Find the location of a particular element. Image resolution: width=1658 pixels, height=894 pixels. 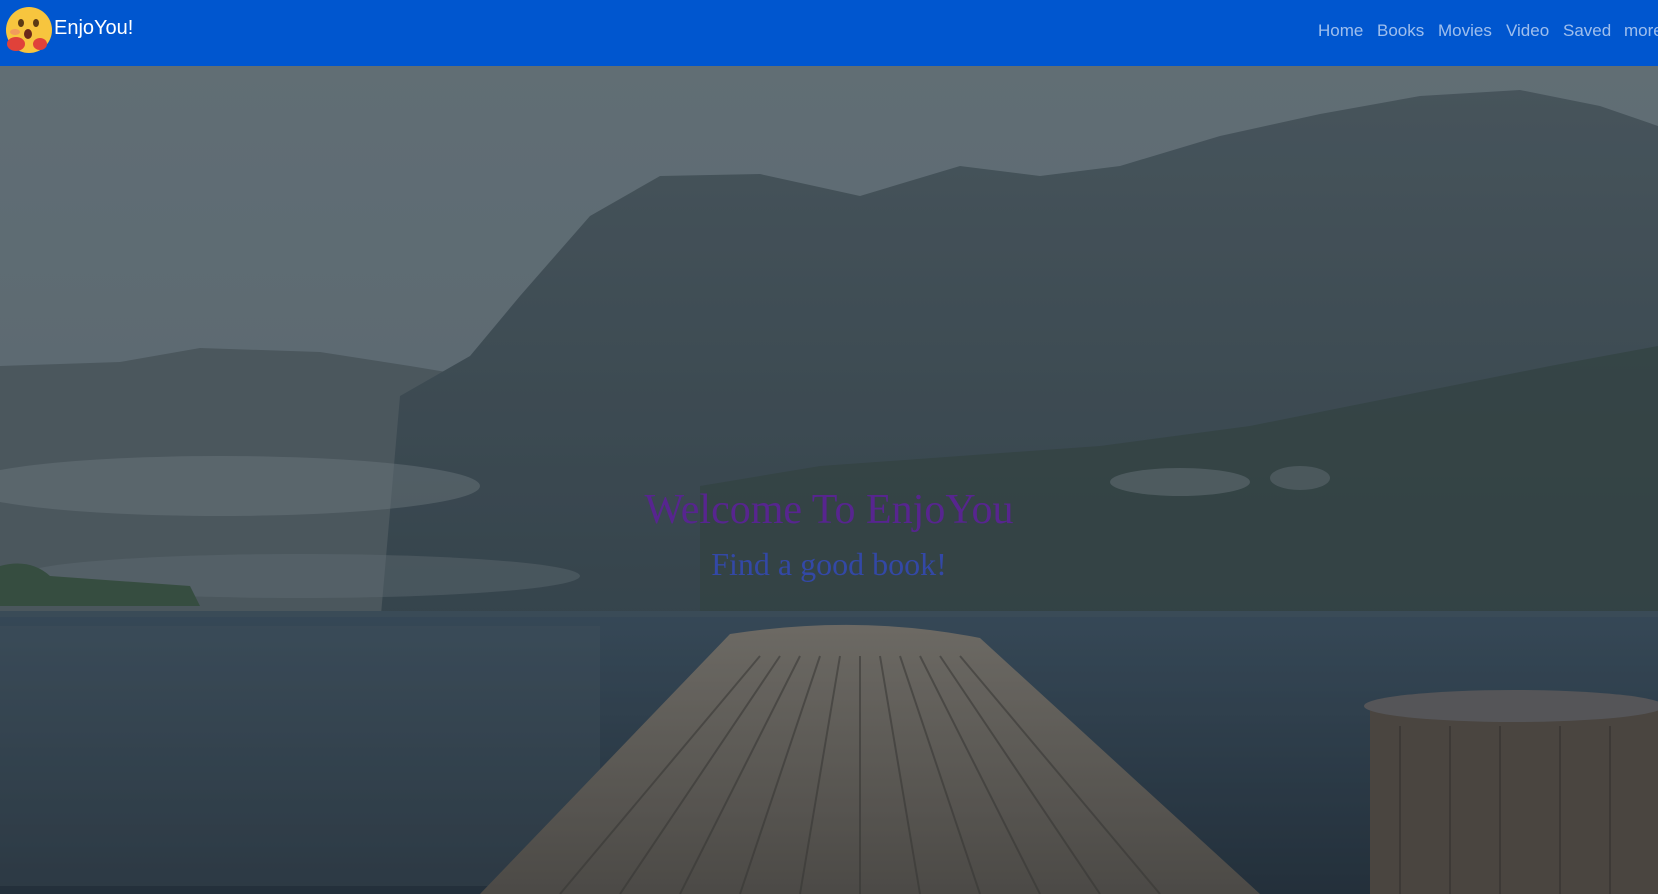

hero-title: Welcome To EnjoYou is located at coordinates (829, 510).